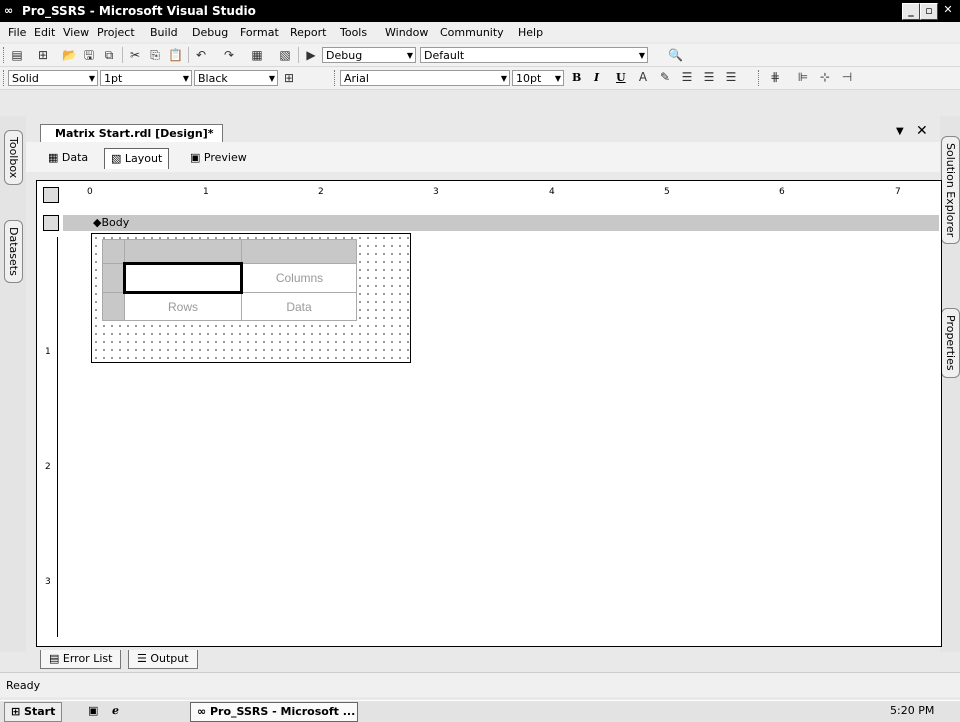 The width and height of the screenshot is (960, 722). Describe the element at coordinates (929, 11) in the screenshot. I see `maximize-button: ▫` at that location.